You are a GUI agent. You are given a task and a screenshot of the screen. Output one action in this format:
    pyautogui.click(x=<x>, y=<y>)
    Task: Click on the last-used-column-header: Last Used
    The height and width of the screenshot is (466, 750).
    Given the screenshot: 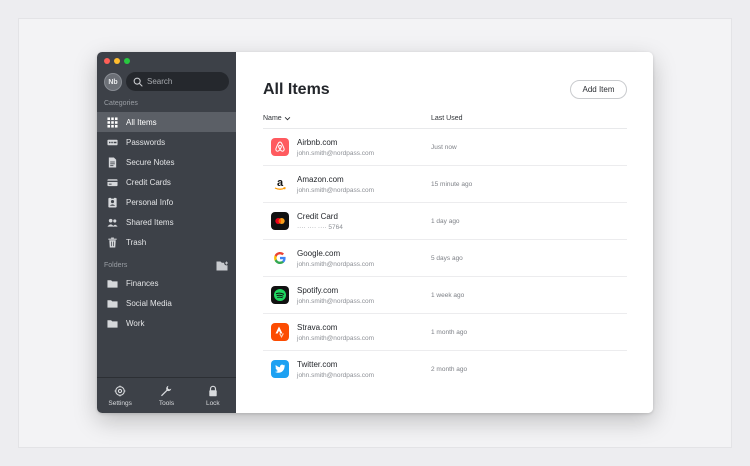 What is the action you would take?
    pyautogui.click(x=447, y=118)
    